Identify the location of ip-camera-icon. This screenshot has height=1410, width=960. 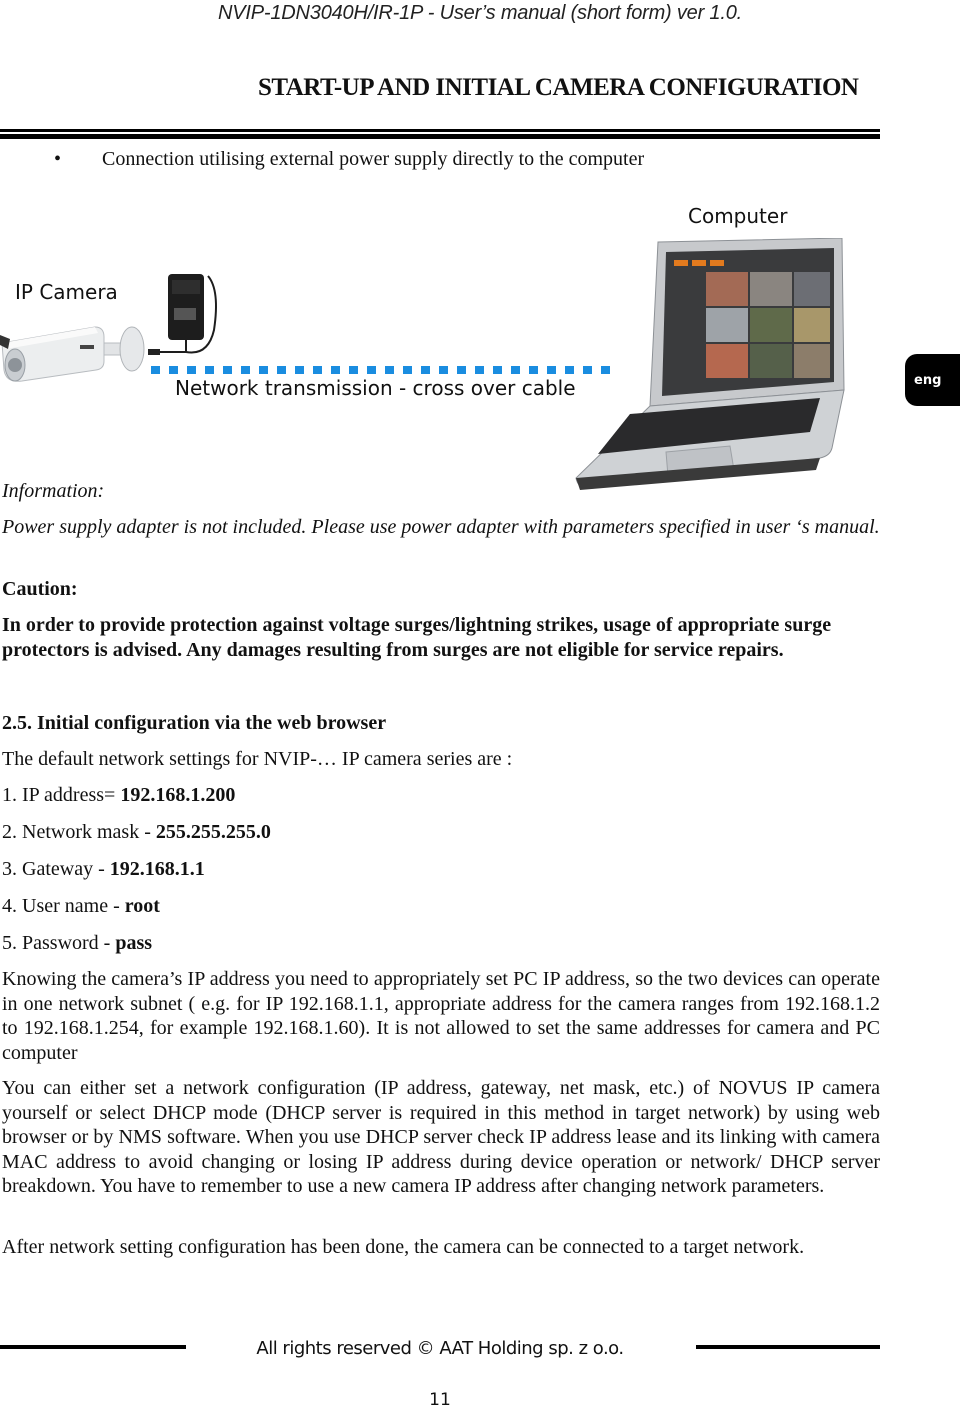
(72, 354).